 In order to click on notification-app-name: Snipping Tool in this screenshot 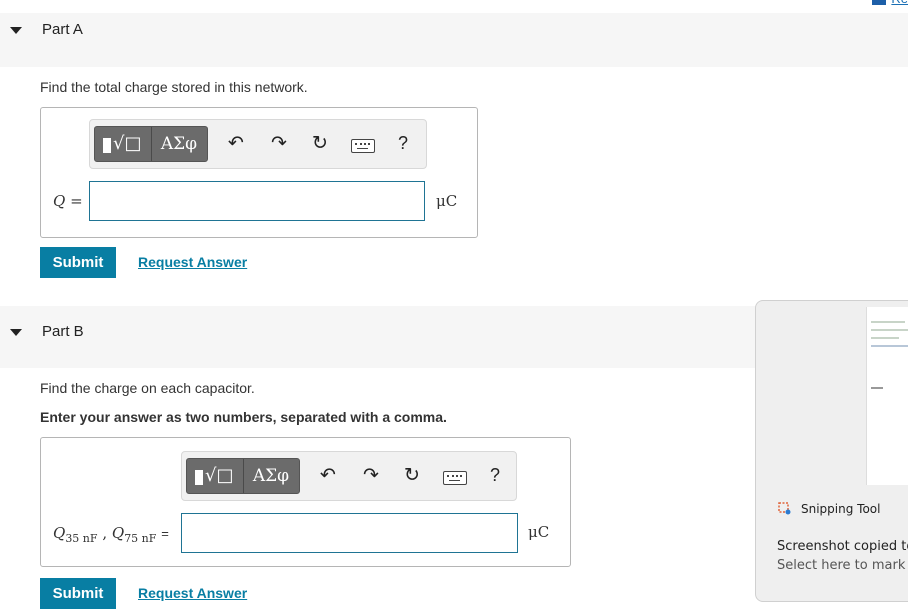, I will do `click(841, 509)`.